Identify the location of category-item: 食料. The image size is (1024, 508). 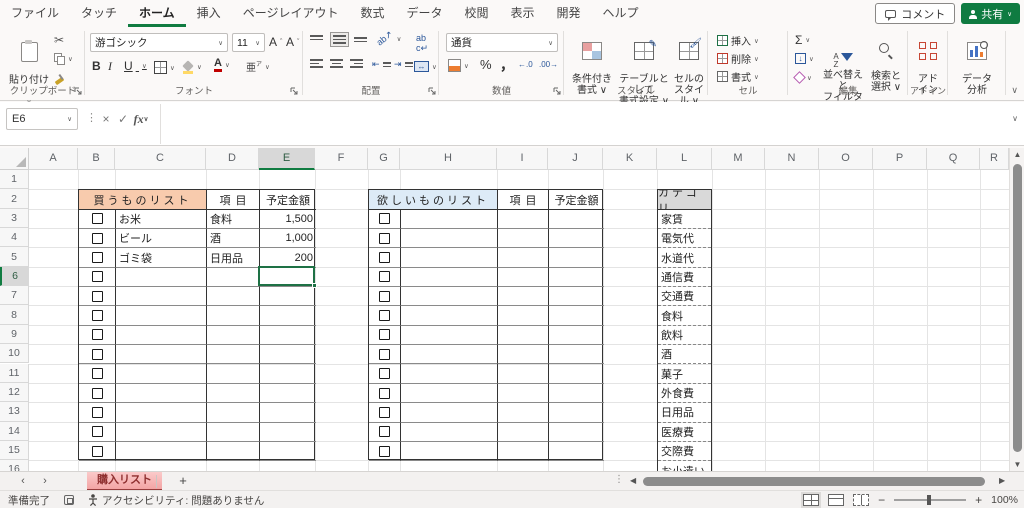
(684, 316).